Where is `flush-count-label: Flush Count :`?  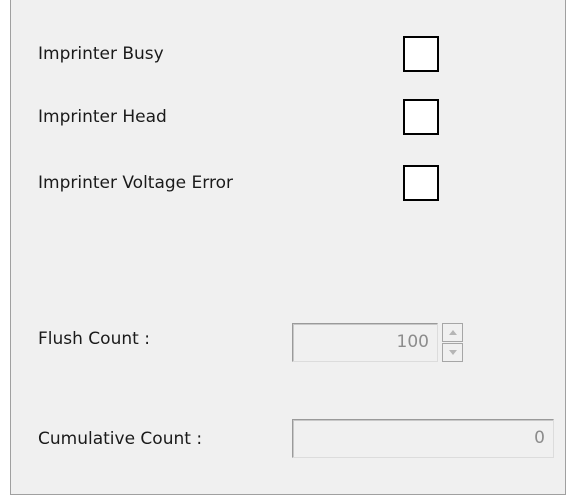 flush-count-label: Flush Count : is located at coordinates (94, 339).